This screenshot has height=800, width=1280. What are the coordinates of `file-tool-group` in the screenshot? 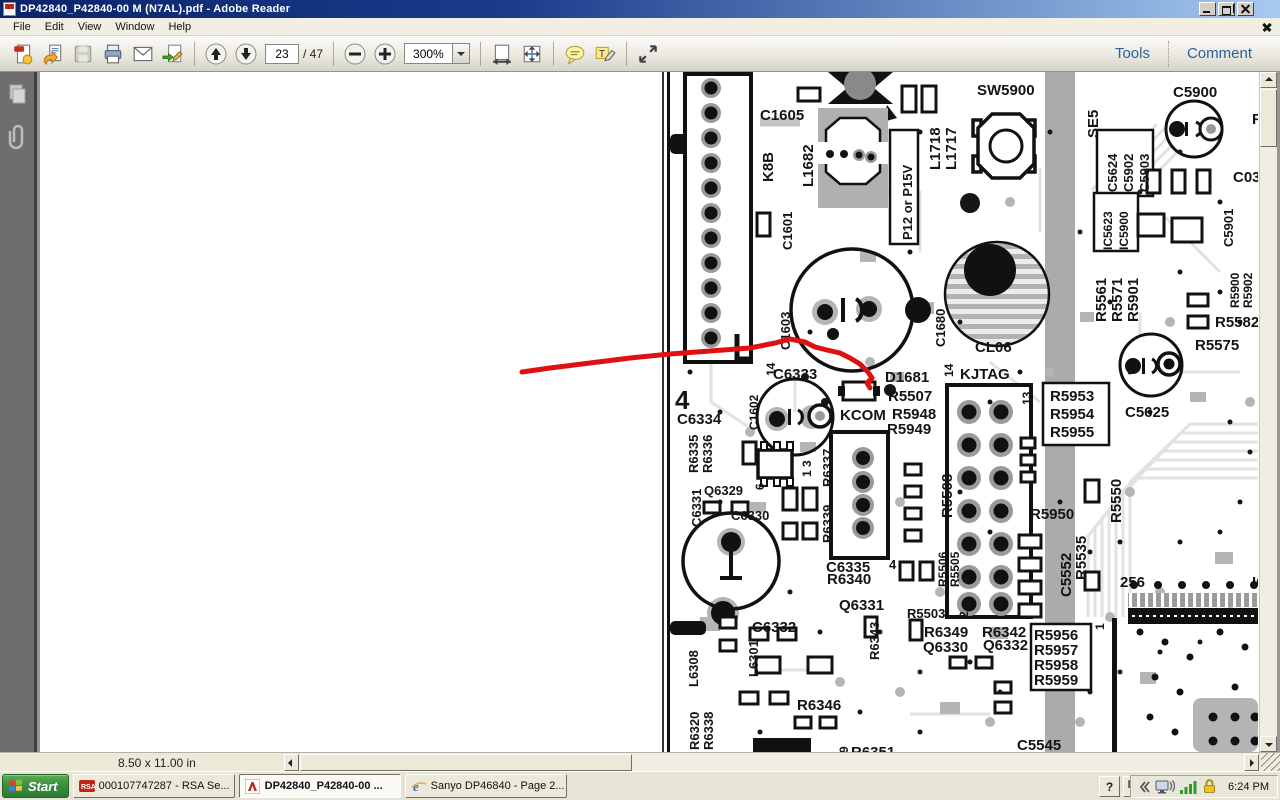 It's located at (98, 54).